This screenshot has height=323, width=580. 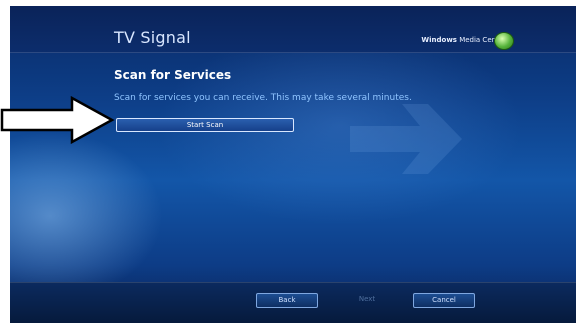 I want to click on top-bar: TV Signal Windows Media Center, so click(x=293, y=29).